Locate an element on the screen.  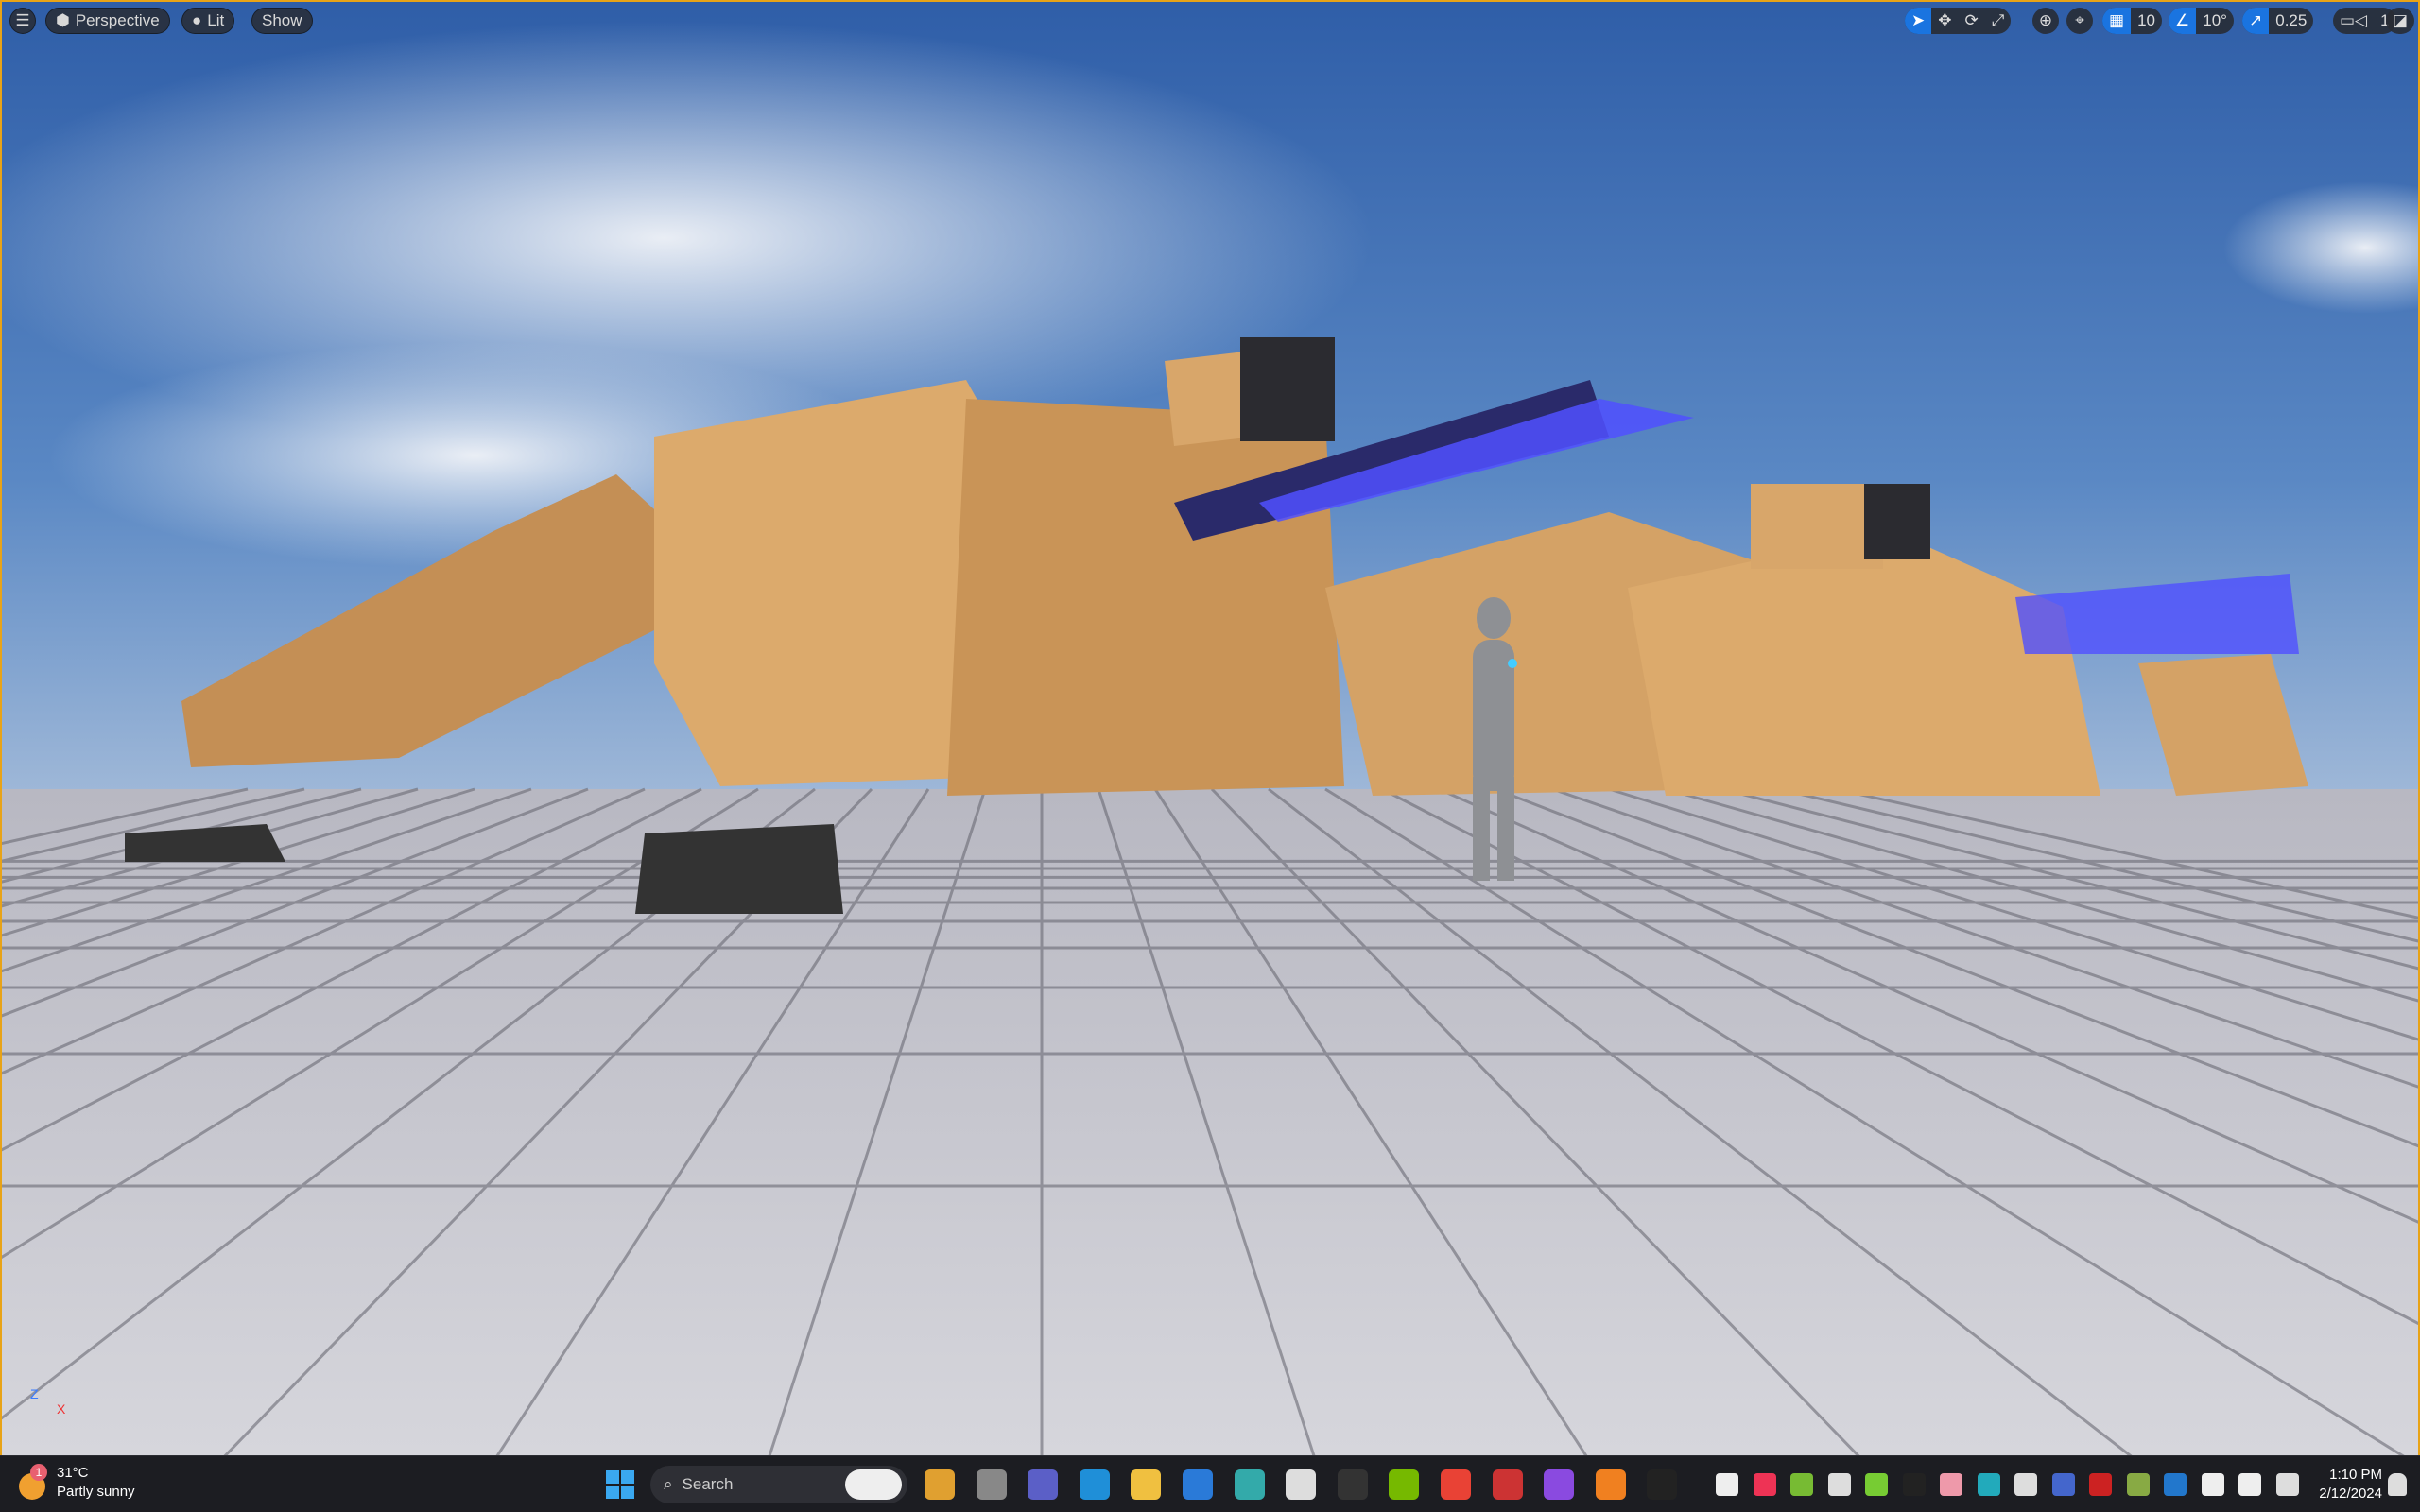
transform-tools: ➤ ✥ ⟳ ⤢ is located at coordinates (1958, 21).